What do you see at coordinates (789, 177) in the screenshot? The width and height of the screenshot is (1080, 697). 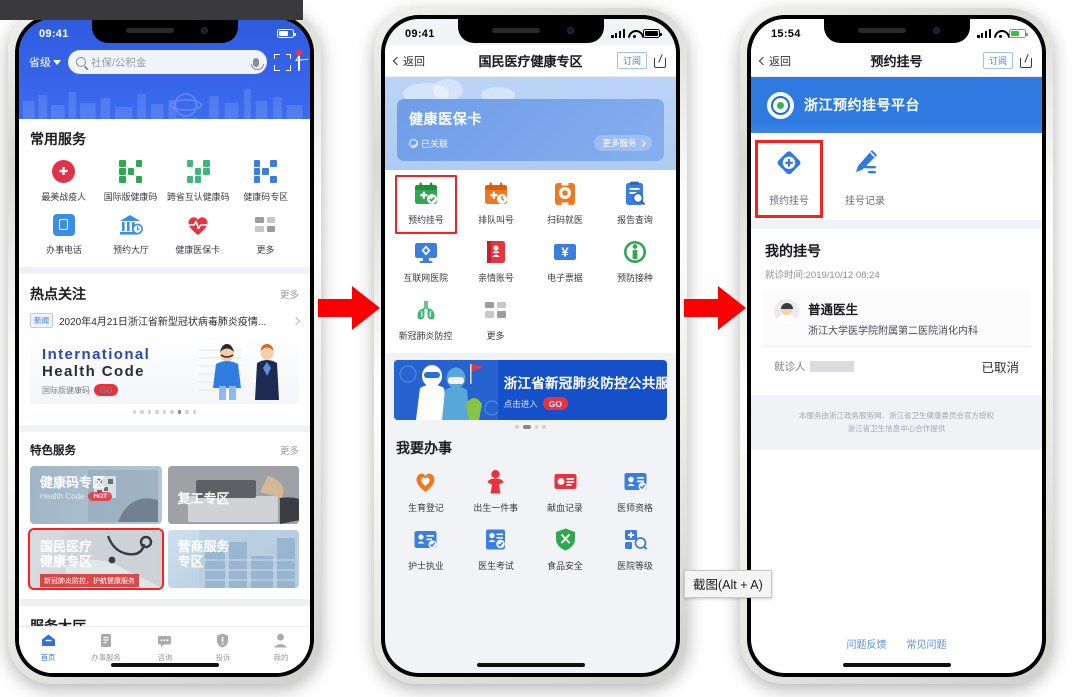 I see `entry-appointment-registration: 预约挂号` at bounding box center [789, 177].